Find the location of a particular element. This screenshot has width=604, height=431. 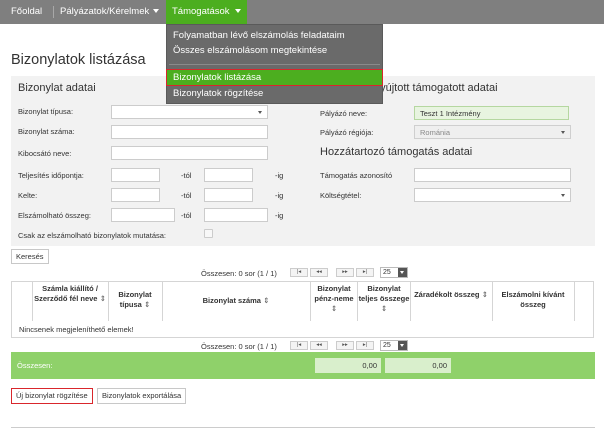

applicant-name-value: Teszt 1 Intézmény is located at coordinates (450, 113).